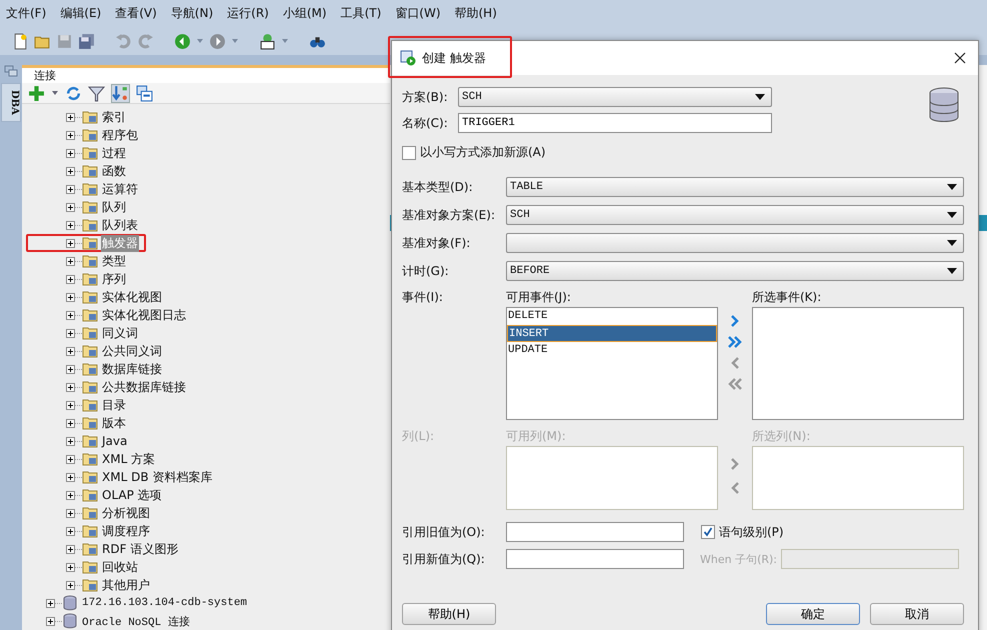 Image resolution: width=987 pixels, height=630 pixels. What do you see at coordinates (114, 117) in the screenshot?
I see `tree-item: 索引` at bounding box center [114, 117].